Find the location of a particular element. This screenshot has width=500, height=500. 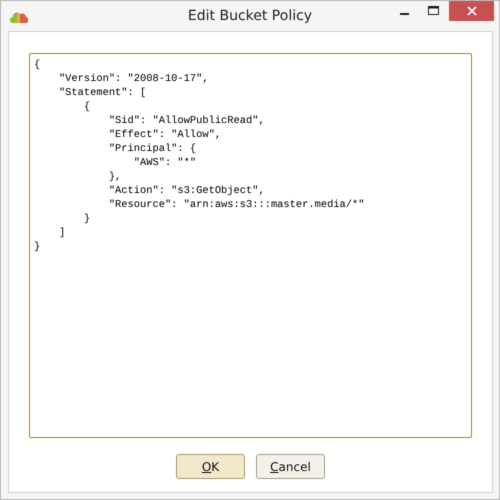

minimize-icon is located at coordinates (404, 14).